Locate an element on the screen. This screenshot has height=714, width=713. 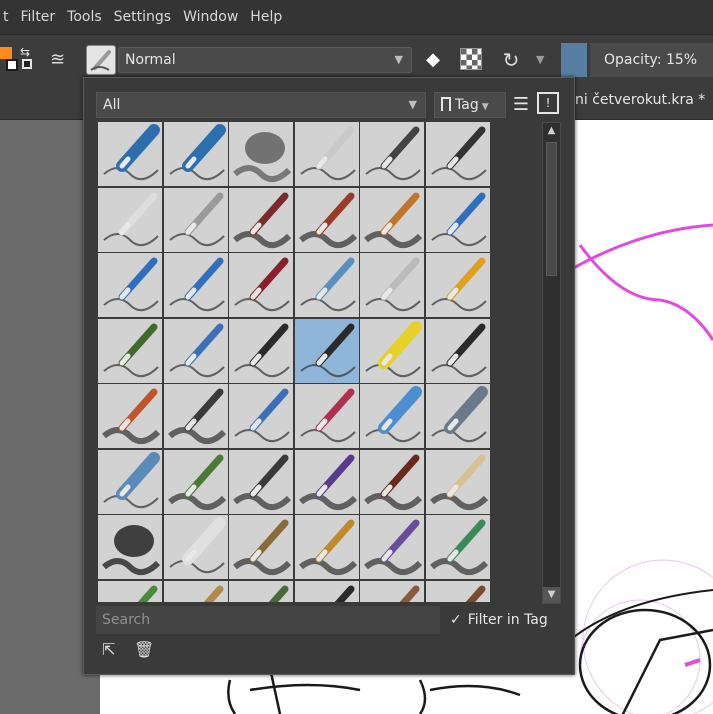
brush-preset-button is located at coordinates (101, 60).